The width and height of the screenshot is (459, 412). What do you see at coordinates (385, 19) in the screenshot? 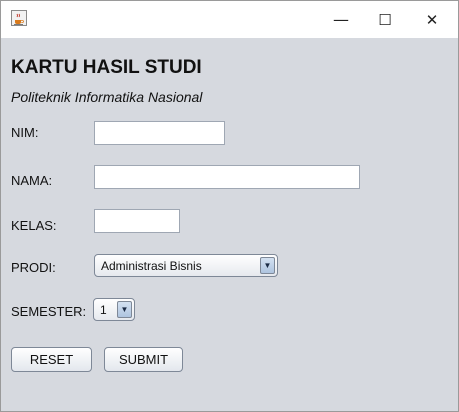
I see `maximize-button: ☐` at bounding box center [385, 19].